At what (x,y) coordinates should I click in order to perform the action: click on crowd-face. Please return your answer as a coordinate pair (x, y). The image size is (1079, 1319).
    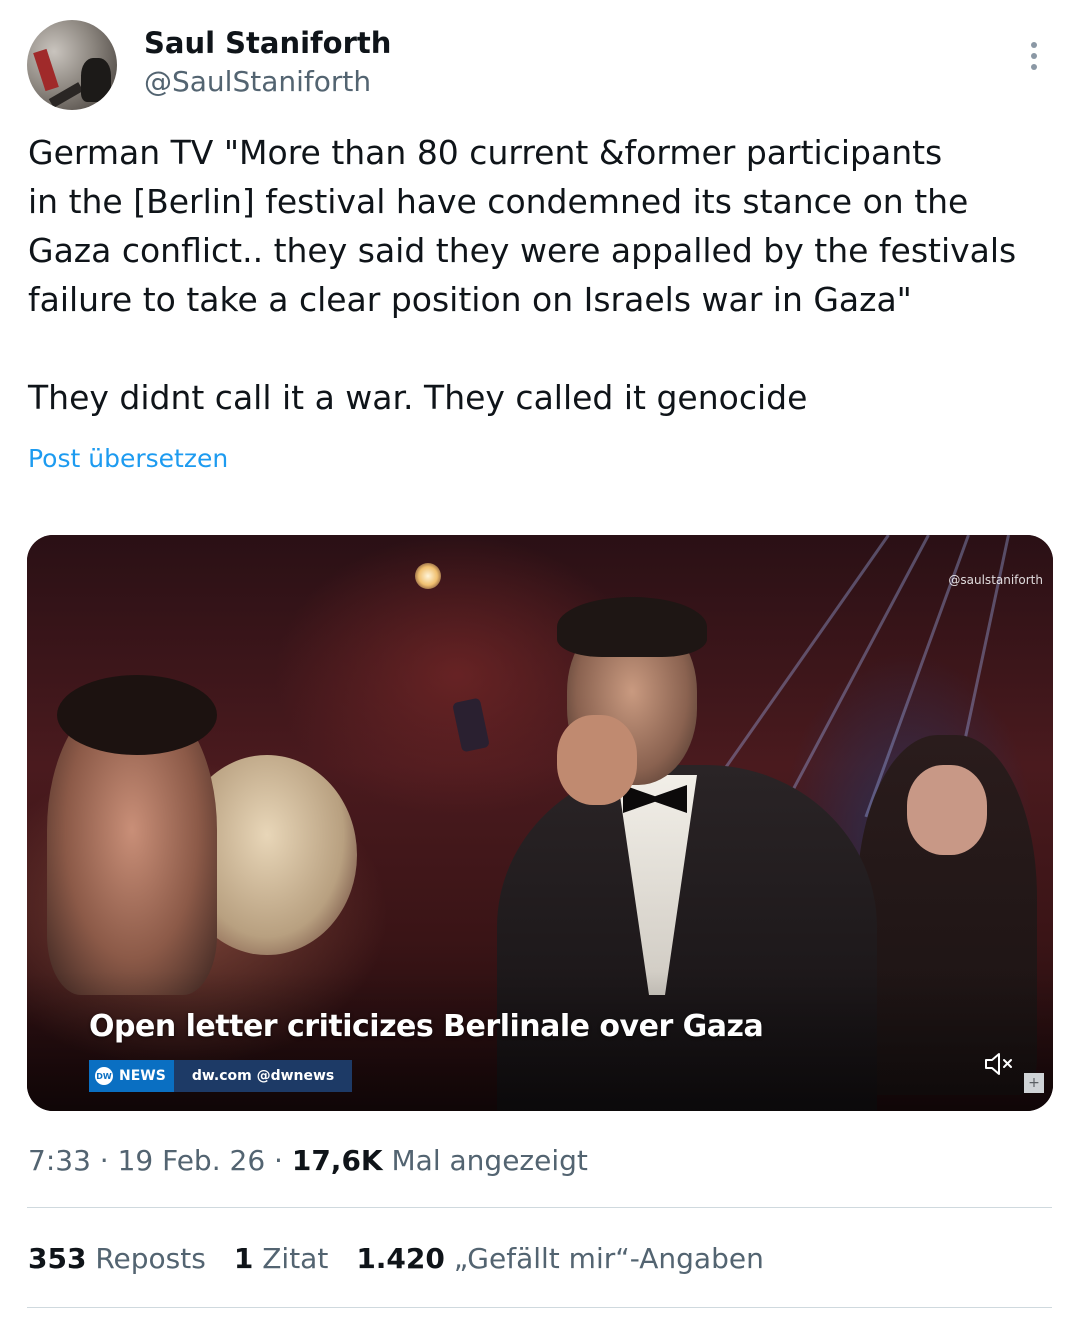
    Looking at the image, I should click on (947, 810).